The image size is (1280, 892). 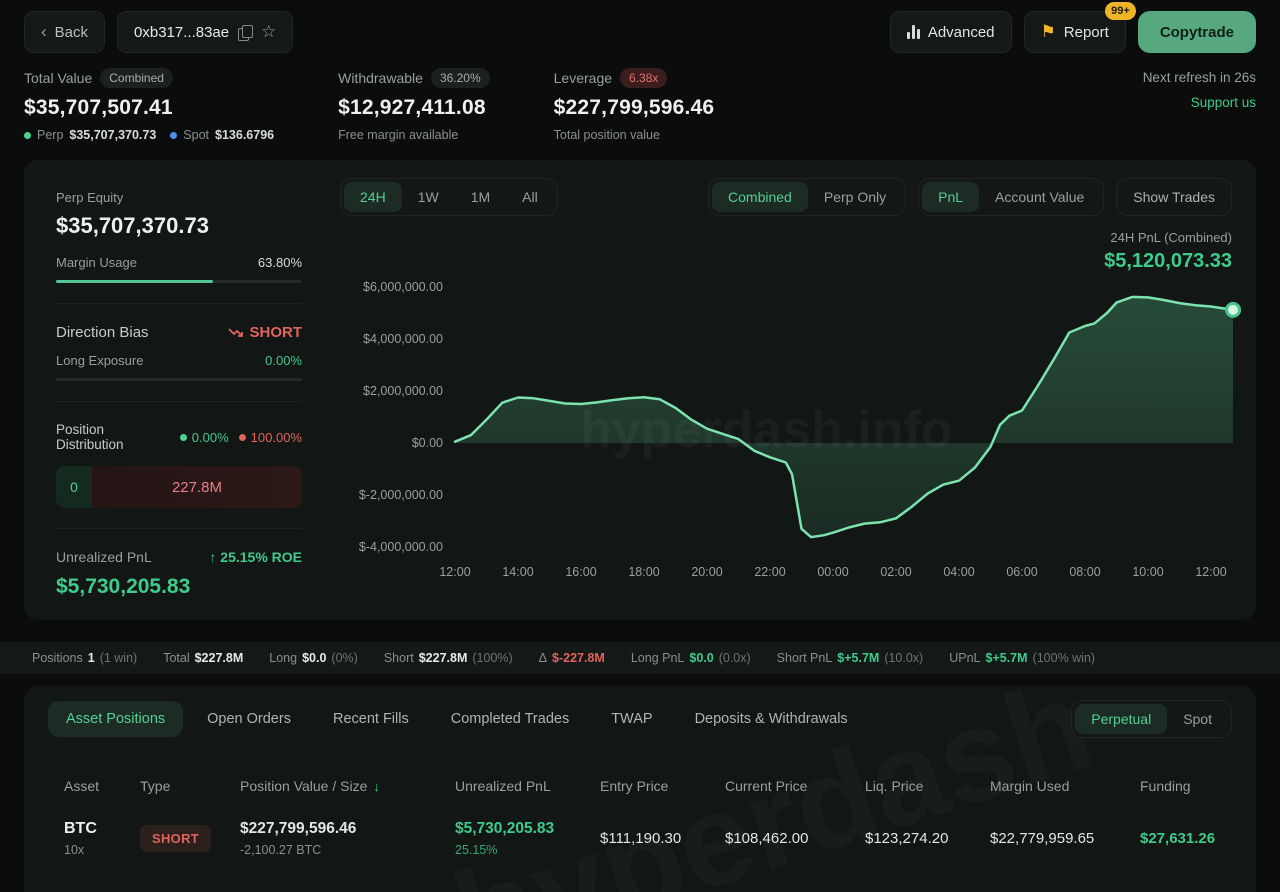 I want to click on withdrawable-value: $12,927,411.08, so click(x=412, y=107).